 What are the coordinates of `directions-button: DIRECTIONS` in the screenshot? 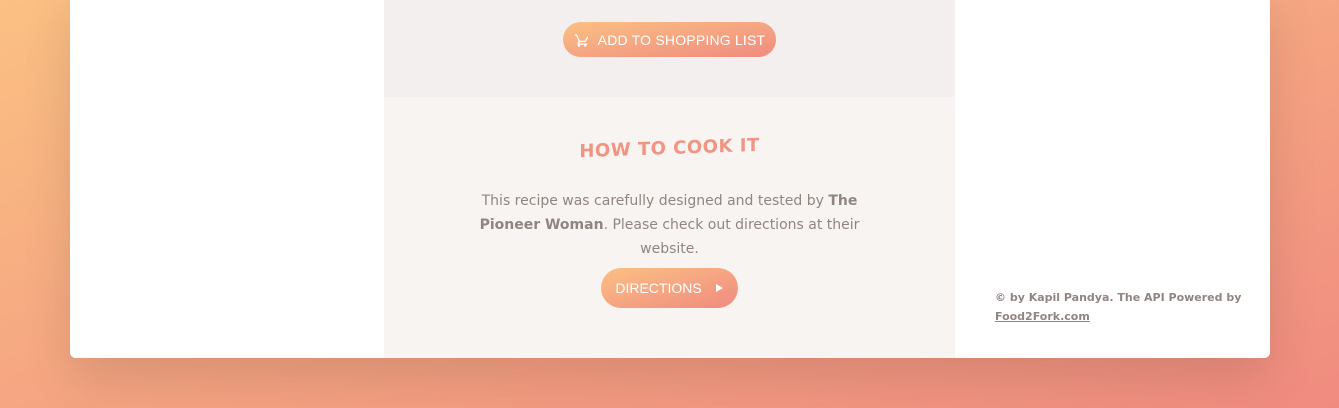 It's located at (669, 288).